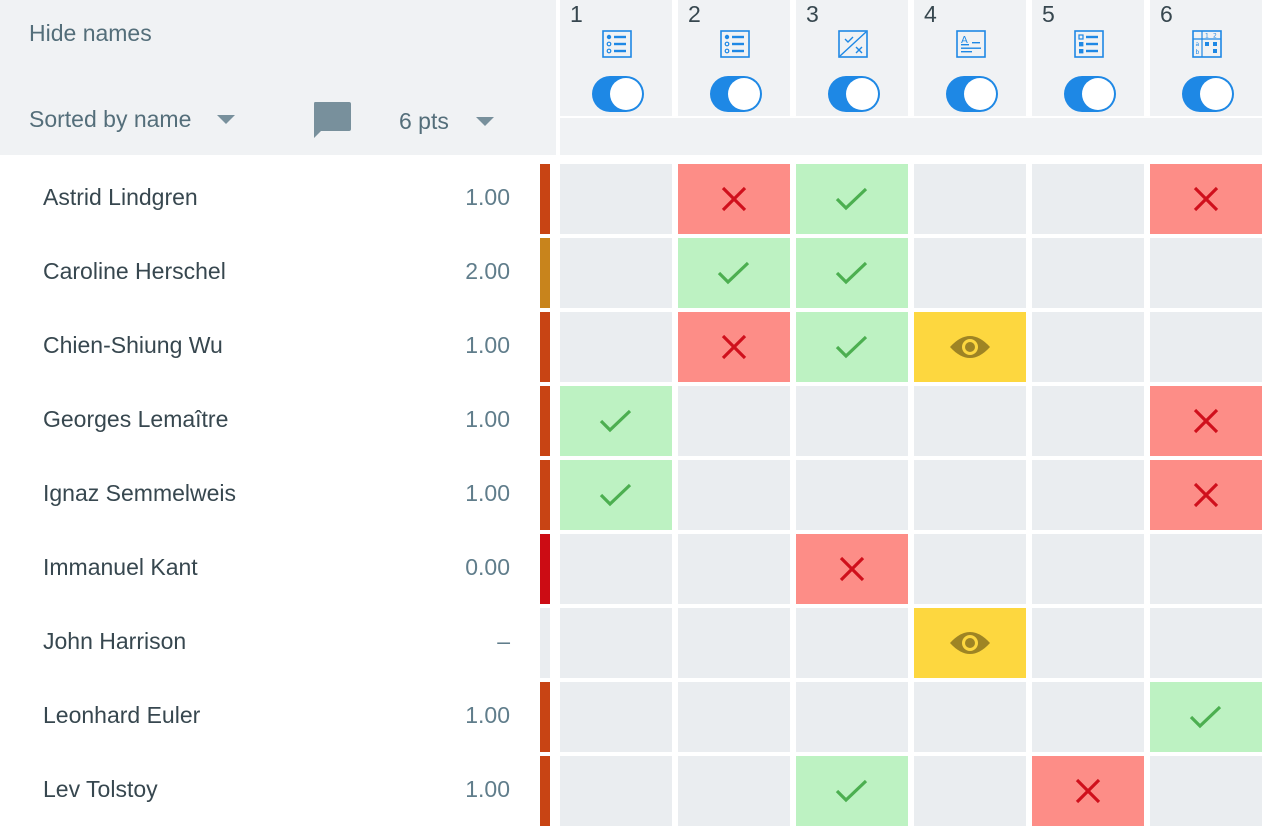 Image resolution: width=1262 pixels, height=826 pixels. Describe the element at coordinates (930, 14) in the screenshot. I see `question-number: 4` at that location.